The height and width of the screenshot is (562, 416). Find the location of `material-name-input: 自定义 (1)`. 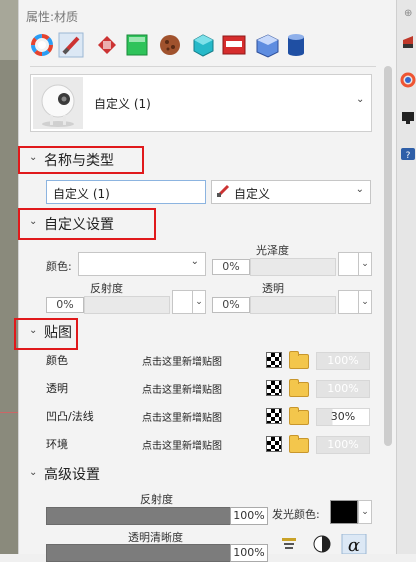

material-name-input: 自定义 (1) is located at coordinates (126, 192).